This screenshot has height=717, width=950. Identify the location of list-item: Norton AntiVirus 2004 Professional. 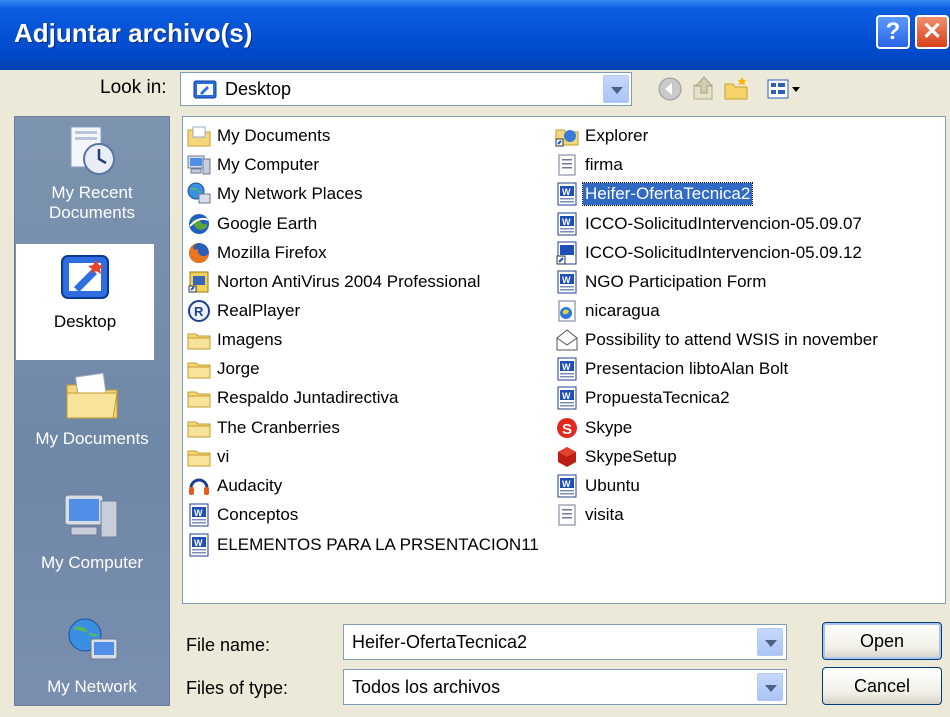
(334, 282).